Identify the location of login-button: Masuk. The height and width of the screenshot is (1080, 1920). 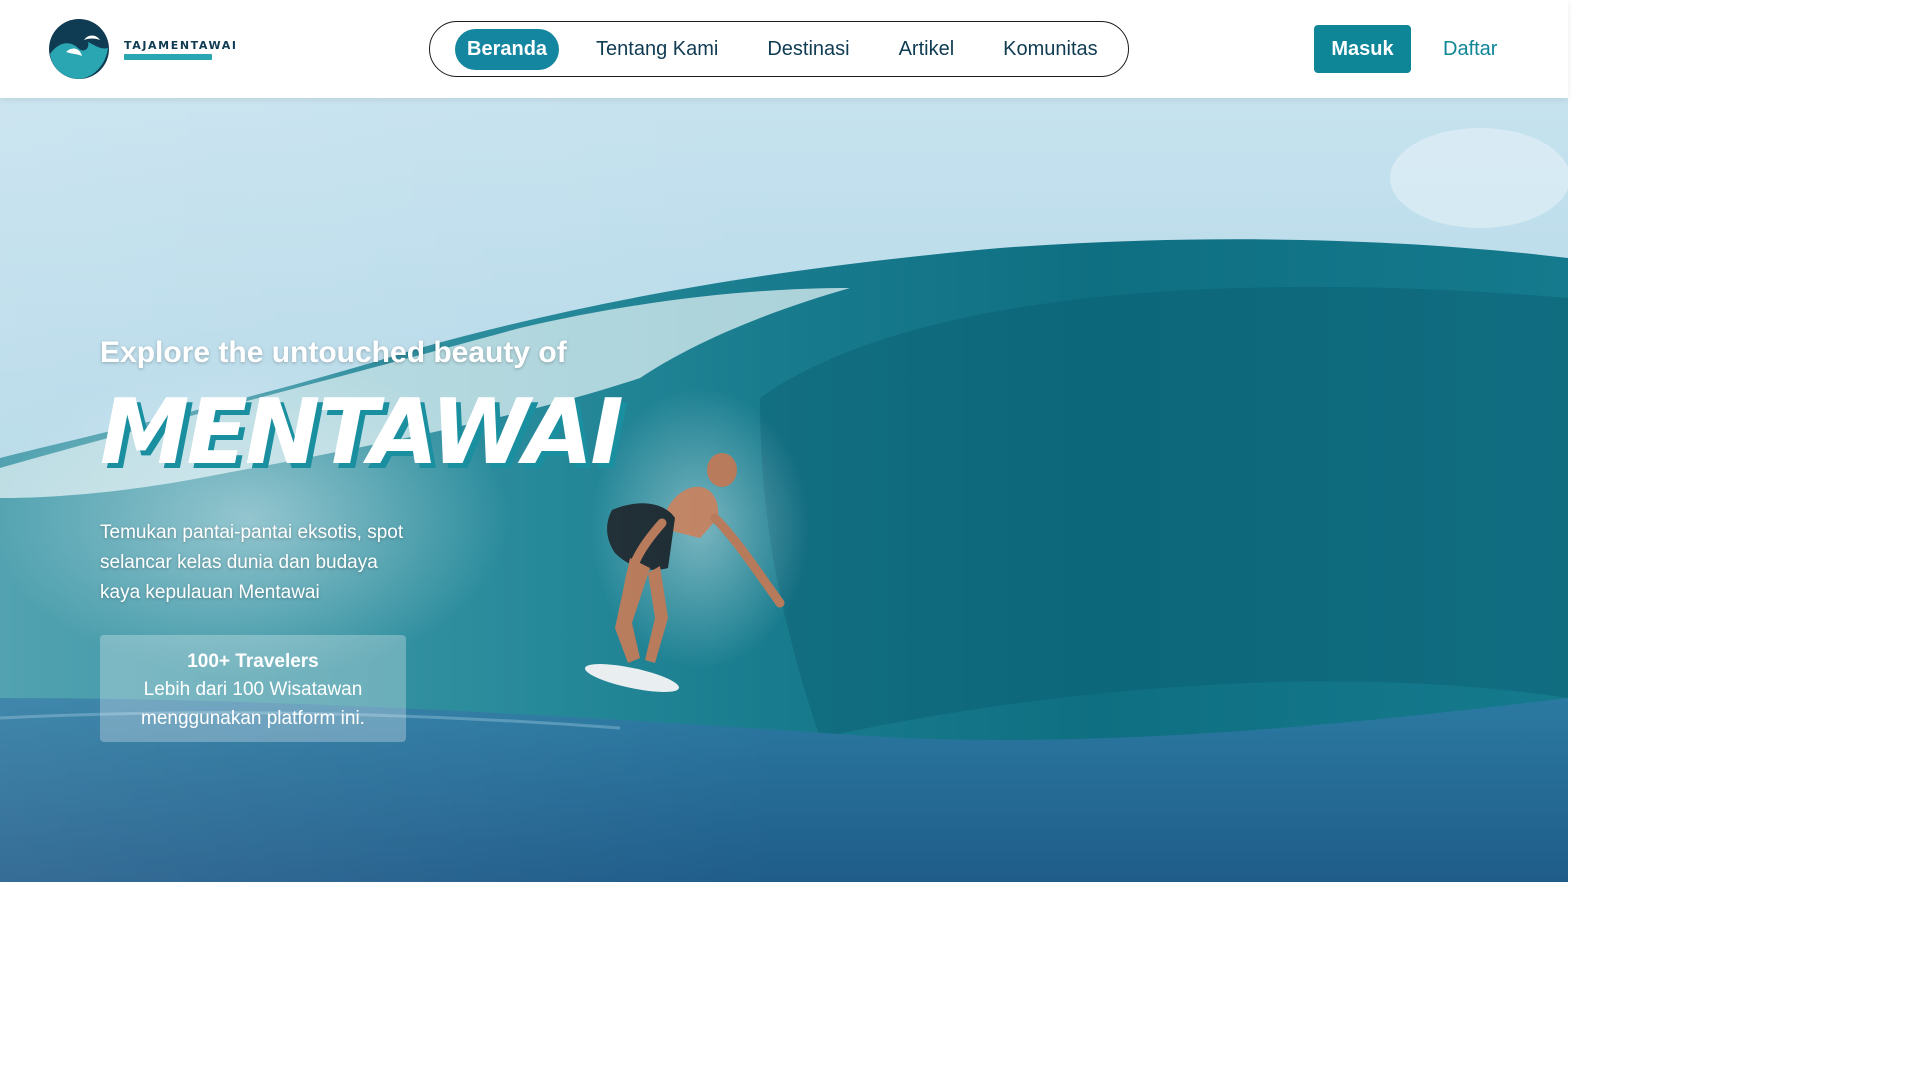
(1362, 49).